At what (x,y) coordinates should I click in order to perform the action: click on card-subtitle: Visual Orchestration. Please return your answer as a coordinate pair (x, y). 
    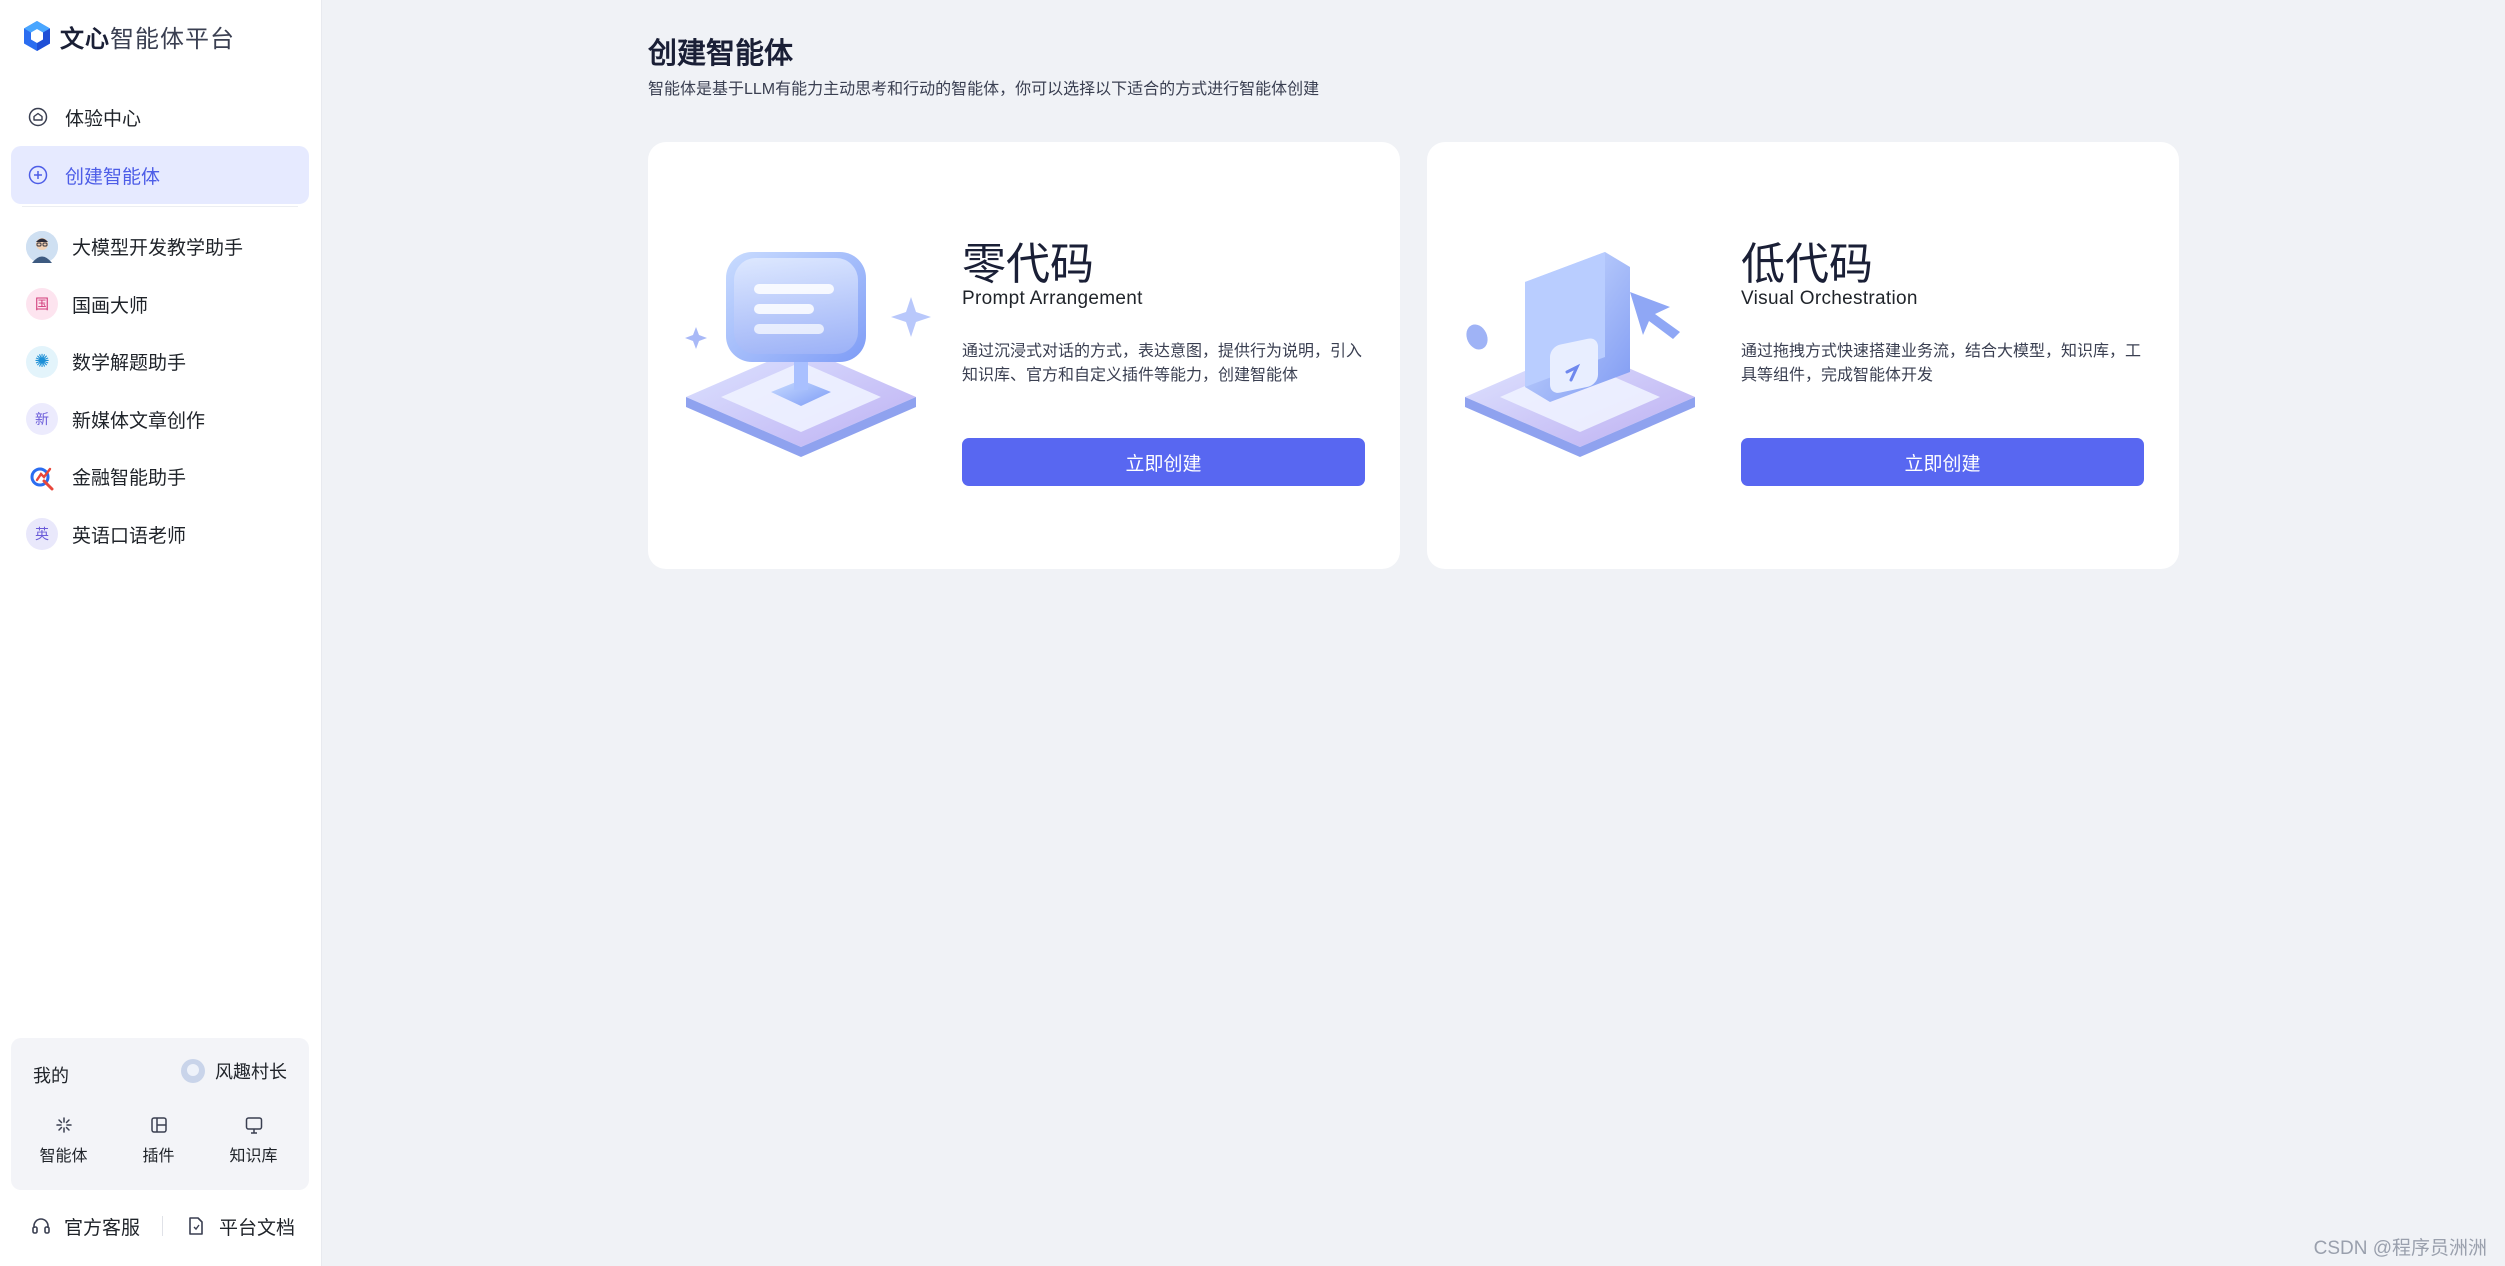
    Looking at the image, I should click on (1829, 298).